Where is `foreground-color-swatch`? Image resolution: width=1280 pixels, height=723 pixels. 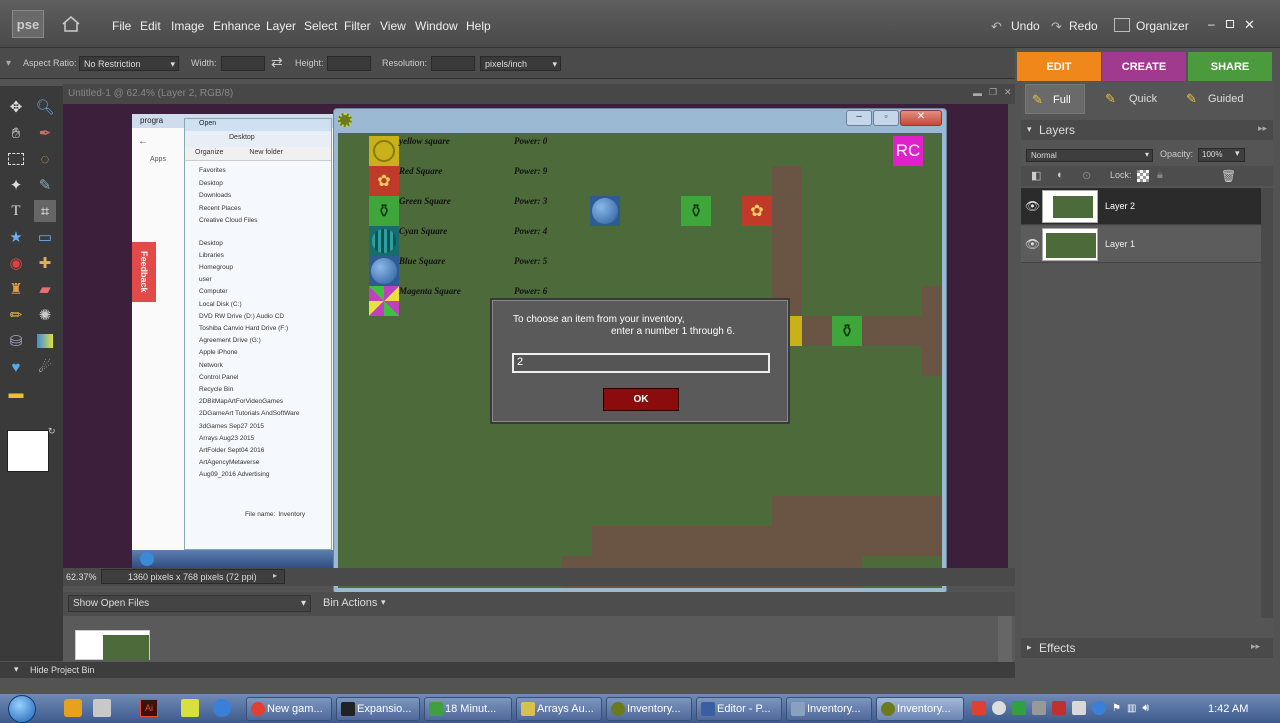 foreground-color-swatch is located at coordinates (28, 451).